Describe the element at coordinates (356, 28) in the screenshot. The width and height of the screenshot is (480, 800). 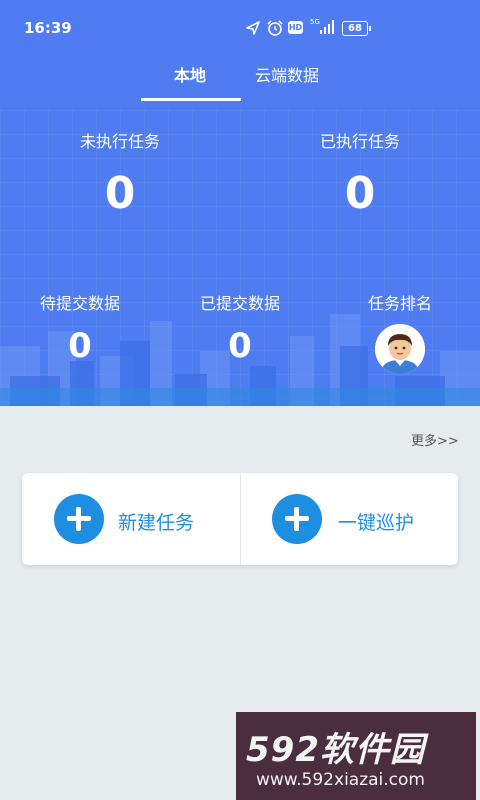
I see `battery-indicator: 68` at that location.